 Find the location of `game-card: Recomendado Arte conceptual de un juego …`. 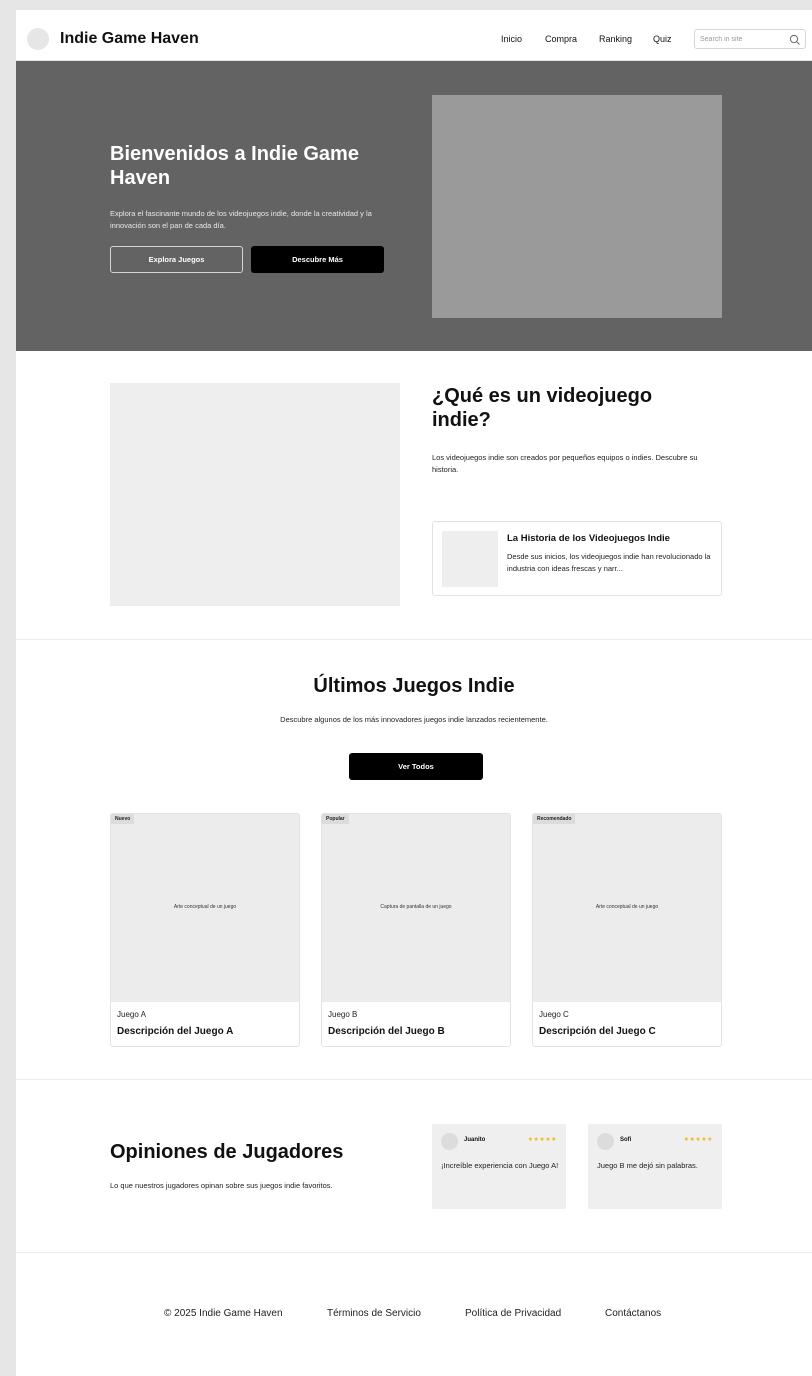

game-card: Recomendado Arte conceptual de un juego … is located at coordinates (627, 930).